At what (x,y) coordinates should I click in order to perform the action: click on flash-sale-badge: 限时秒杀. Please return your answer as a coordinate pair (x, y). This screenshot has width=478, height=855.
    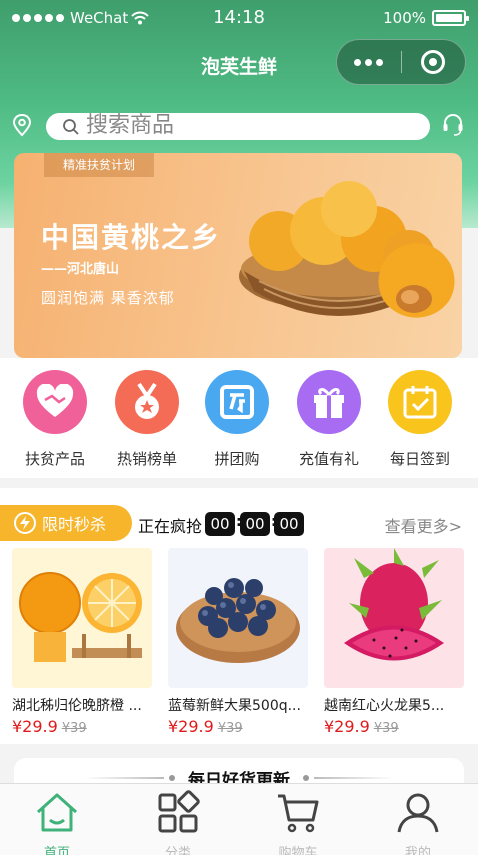
    Looking at the image, I should click on (66, 523).